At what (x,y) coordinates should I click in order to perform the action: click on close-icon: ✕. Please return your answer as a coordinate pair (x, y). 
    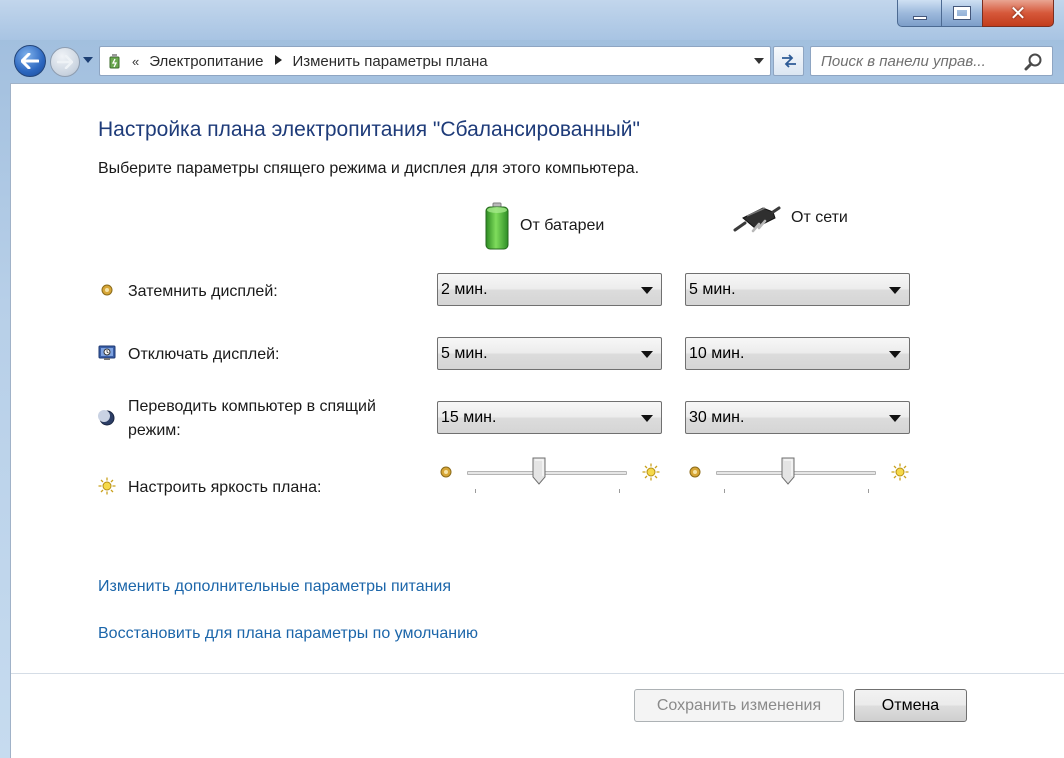
    Looking at the image, I should click on (1018, 13).